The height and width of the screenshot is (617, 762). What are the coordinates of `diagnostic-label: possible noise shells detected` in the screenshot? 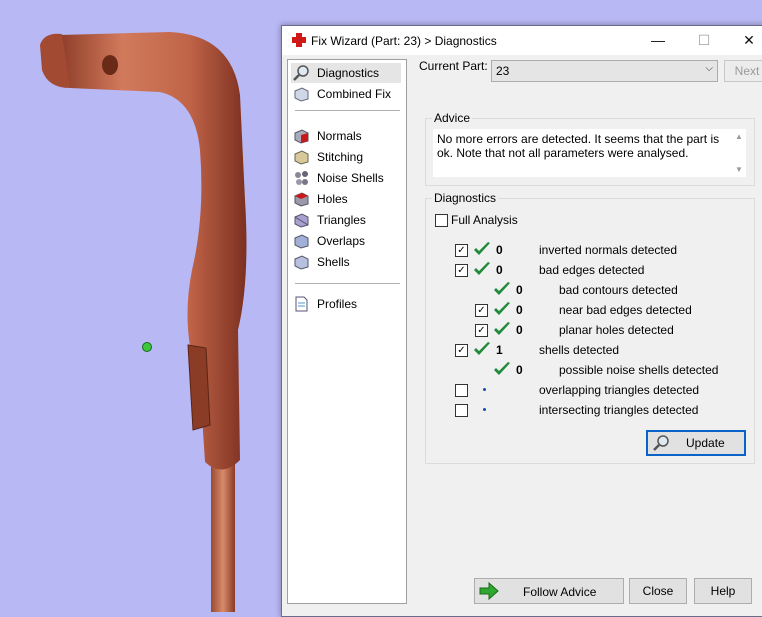 It's located at (639, 370).